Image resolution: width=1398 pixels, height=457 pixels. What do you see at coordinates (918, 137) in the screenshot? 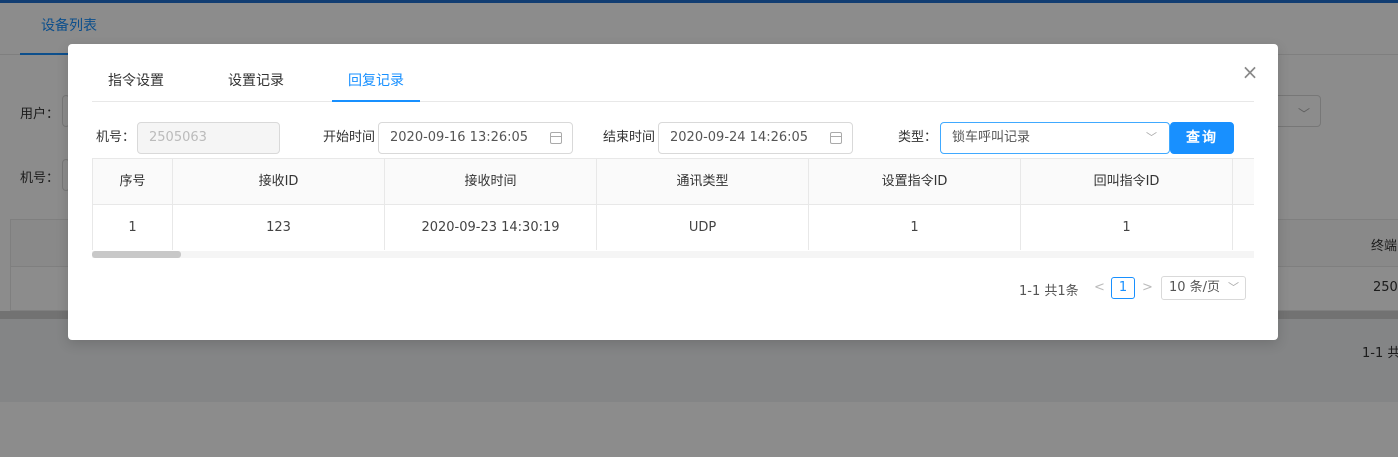
I see `type-label: 类型：` at bounding box center [918, 137].